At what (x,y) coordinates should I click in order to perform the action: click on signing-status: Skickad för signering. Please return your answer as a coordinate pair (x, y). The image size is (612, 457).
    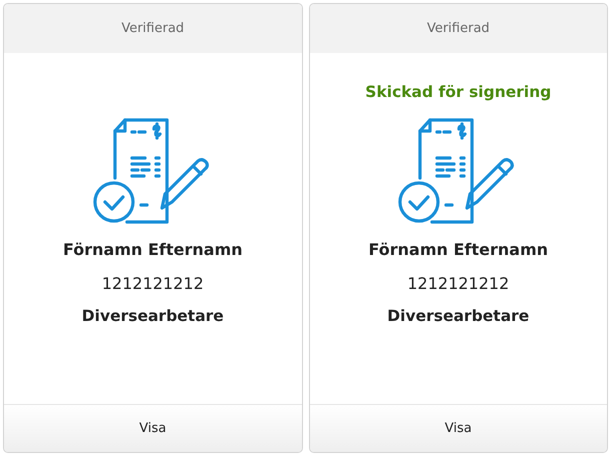
    Looking at the image, I should click on (458, 92).